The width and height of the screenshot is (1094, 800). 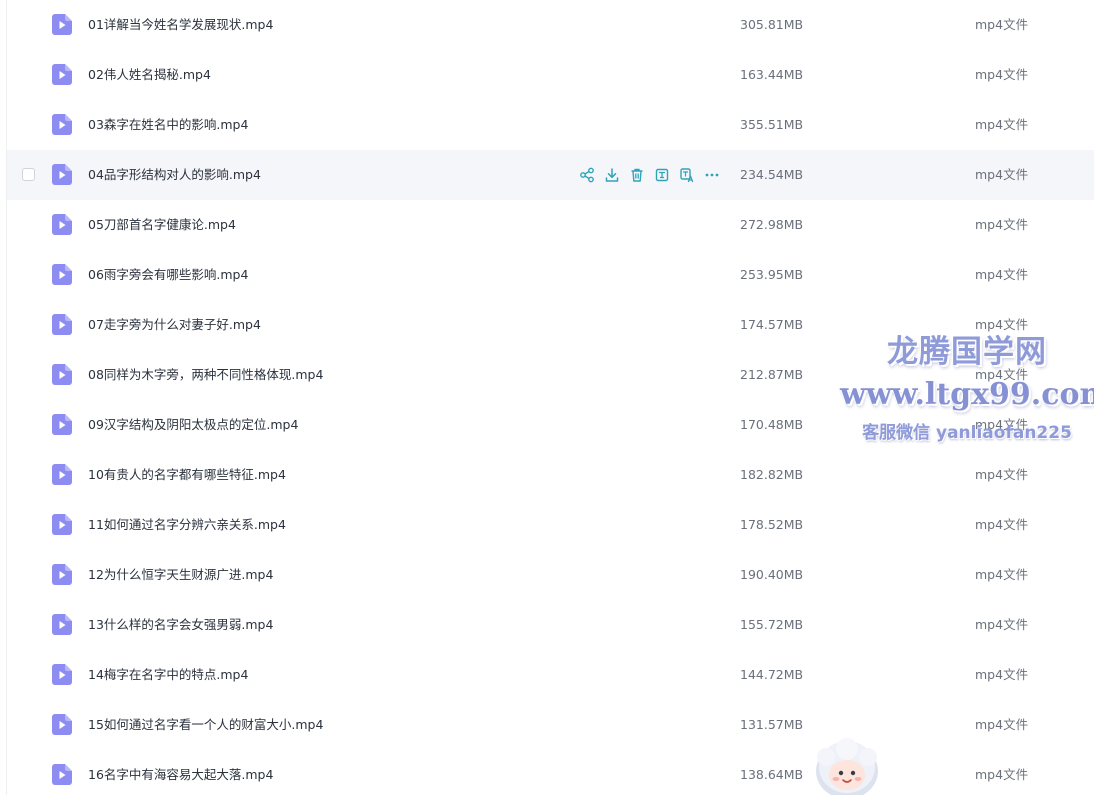 I want to click on file-size: 253.95MB, so click(x=772, y=274).